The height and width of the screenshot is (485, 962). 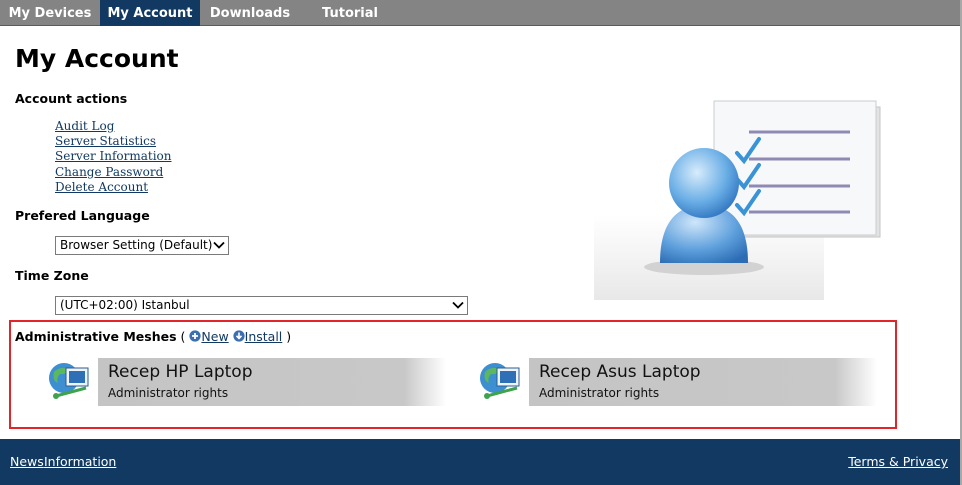 What do you see at coordinates (136, 245) in the screenshot?
I see `language-select-value: Browser Setting (Default)` at bounding box center [136, 245].